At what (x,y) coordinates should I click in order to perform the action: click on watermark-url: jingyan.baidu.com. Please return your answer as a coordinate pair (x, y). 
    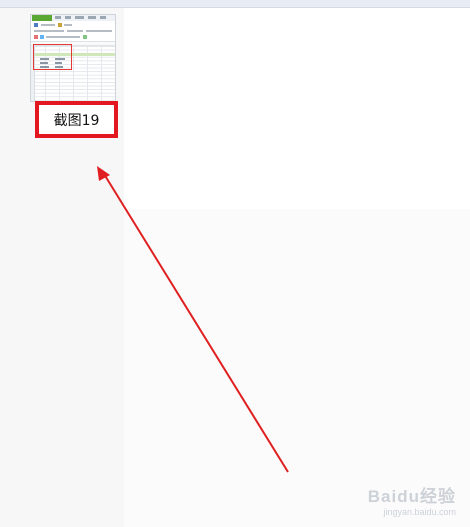
    Looking at the image, I should click on (419, 512).